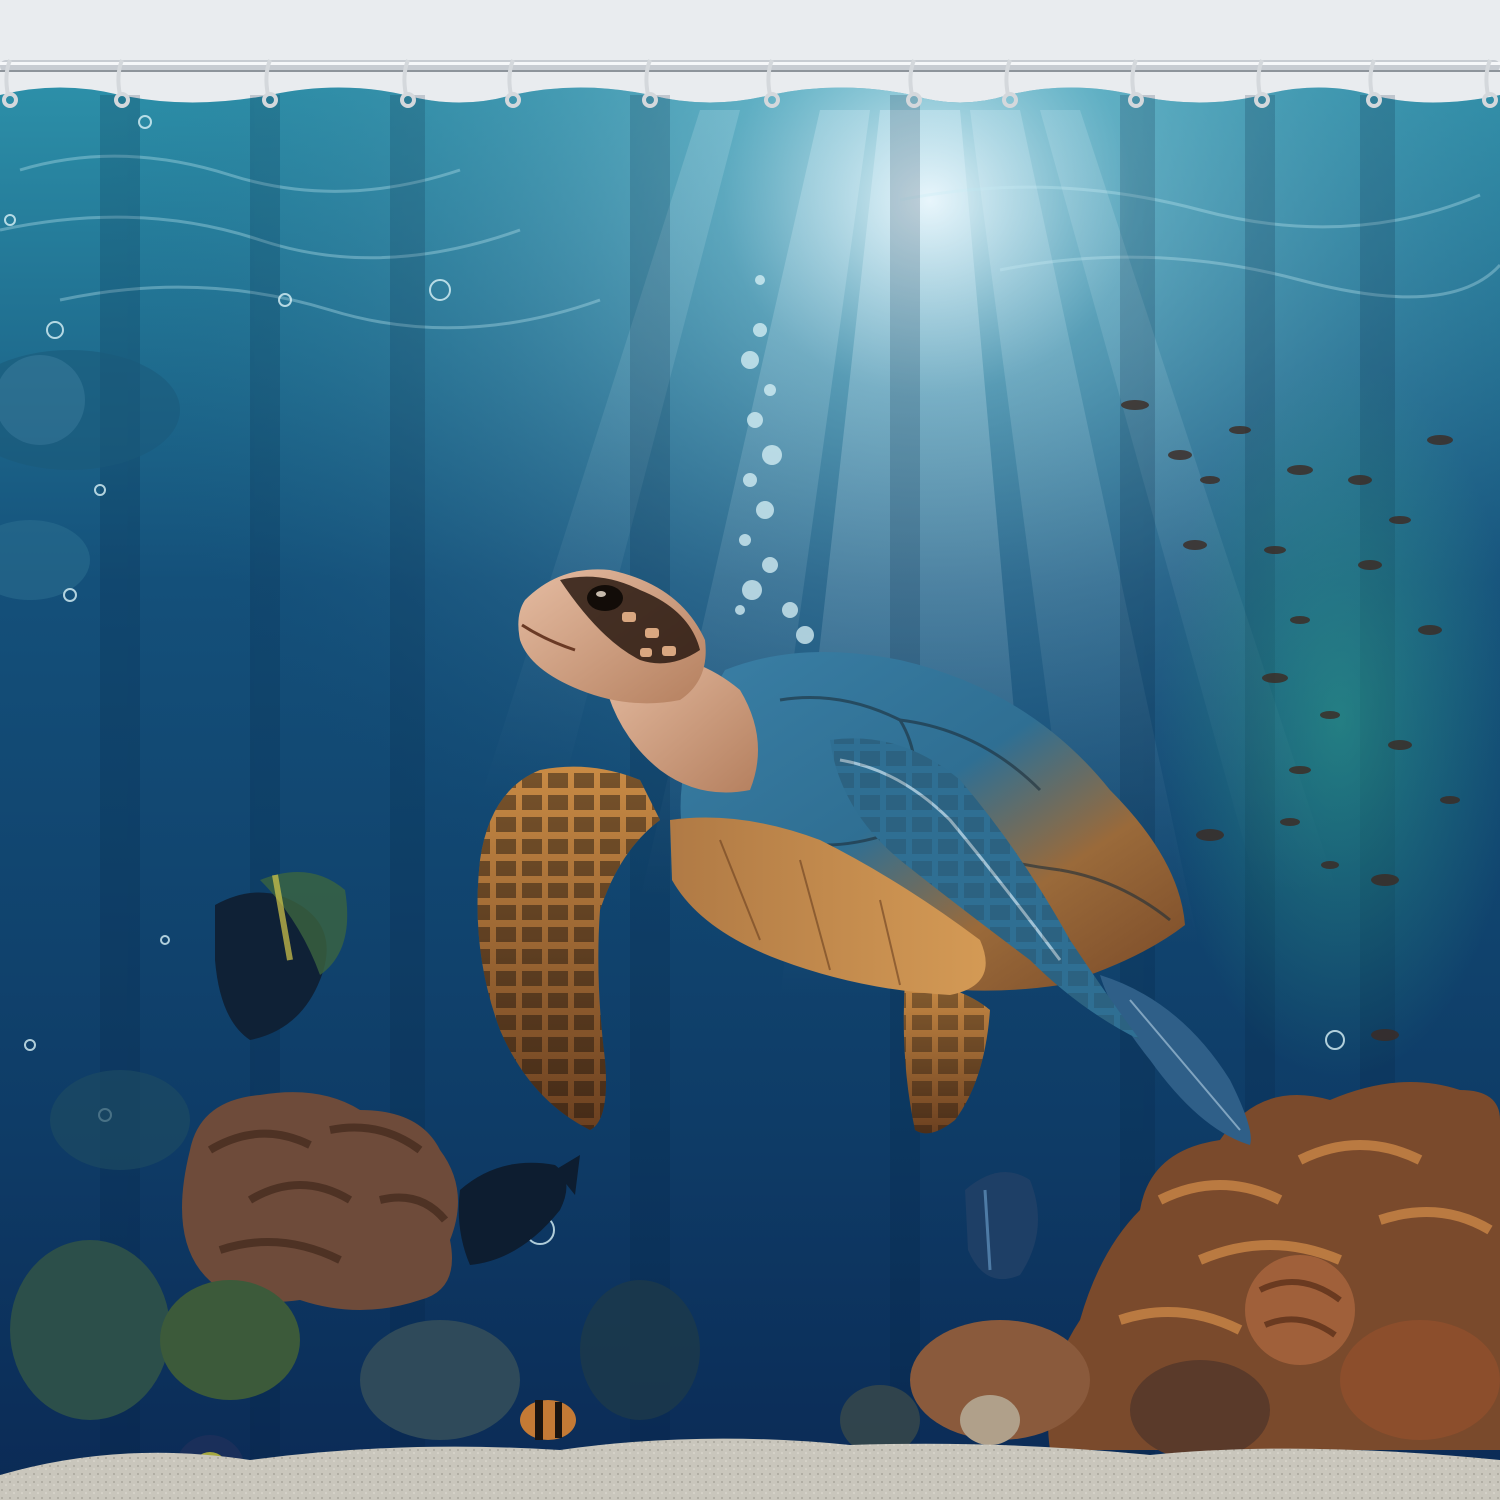 The width and height of the screenshot is (1500, 1500). I want to click on blue-fish-right, so click(1001, 1226).